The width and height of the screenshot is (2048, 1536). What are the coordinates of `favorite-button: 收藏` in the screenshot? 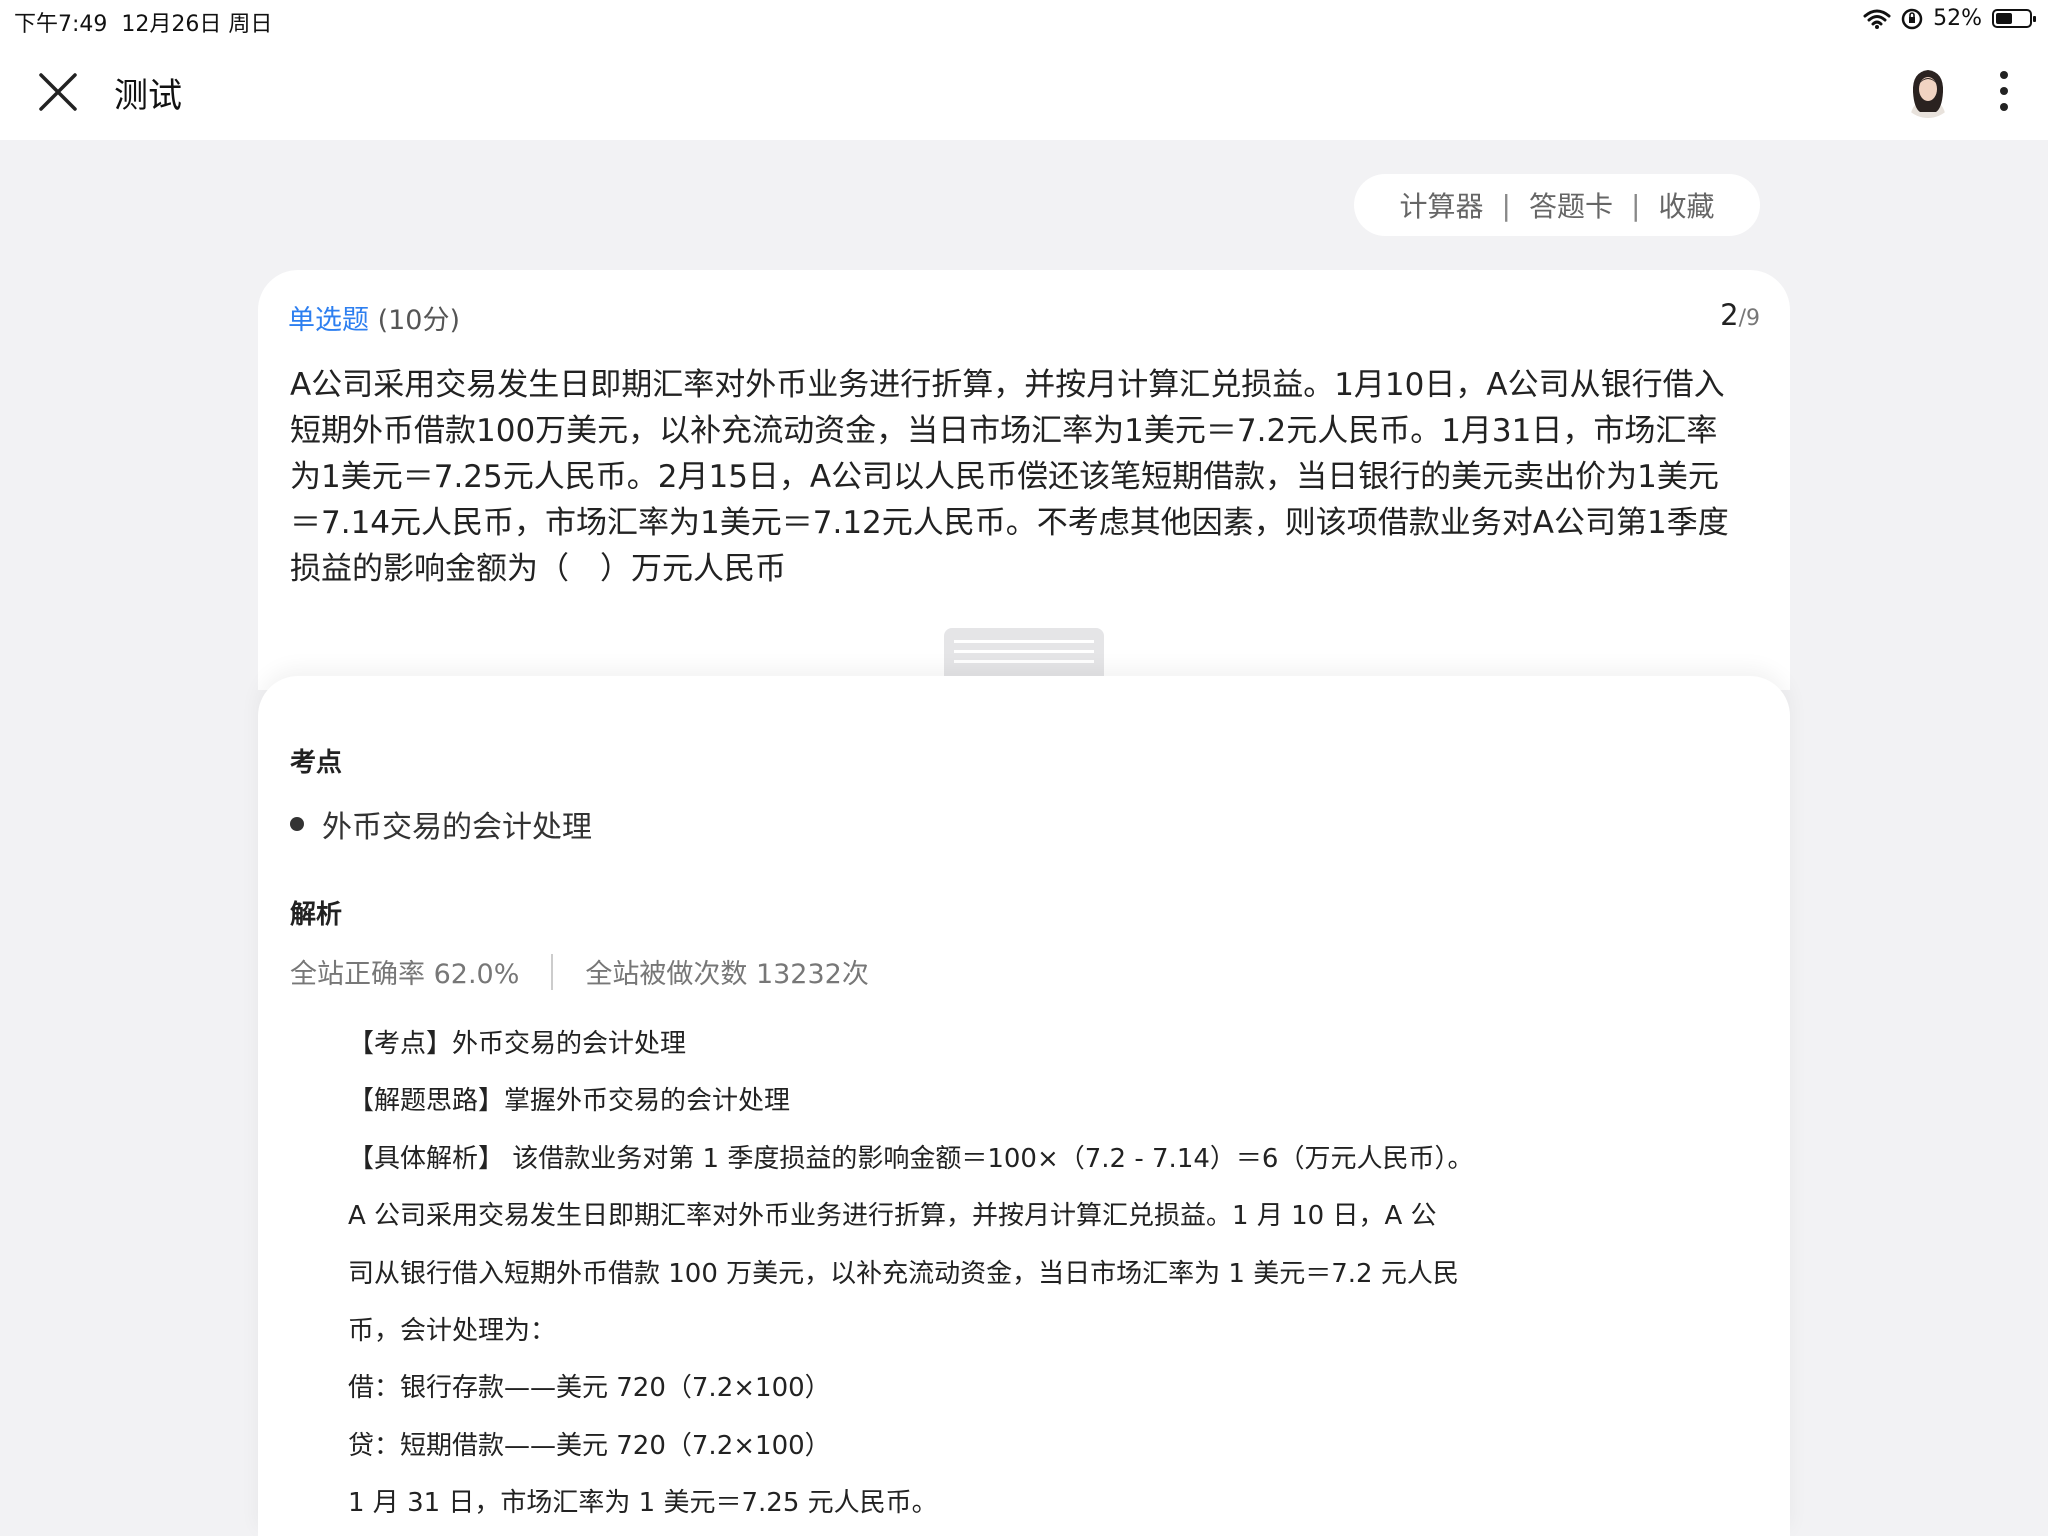 It's located at (1686, 205).